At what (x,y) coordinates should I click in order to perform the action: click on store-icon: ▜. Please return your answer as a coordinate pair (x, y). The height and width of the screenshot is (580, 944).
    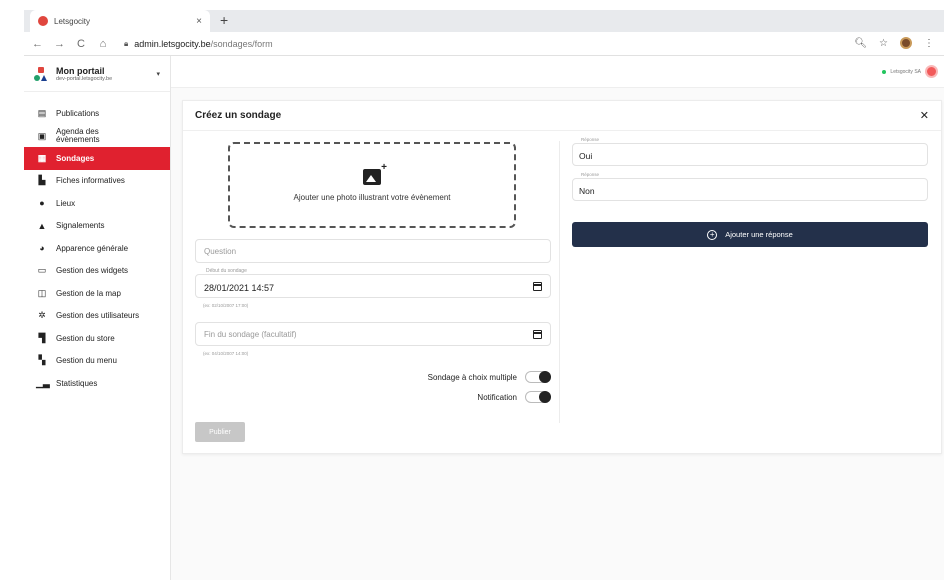
    Looking at the image, I should click on (42, 337).